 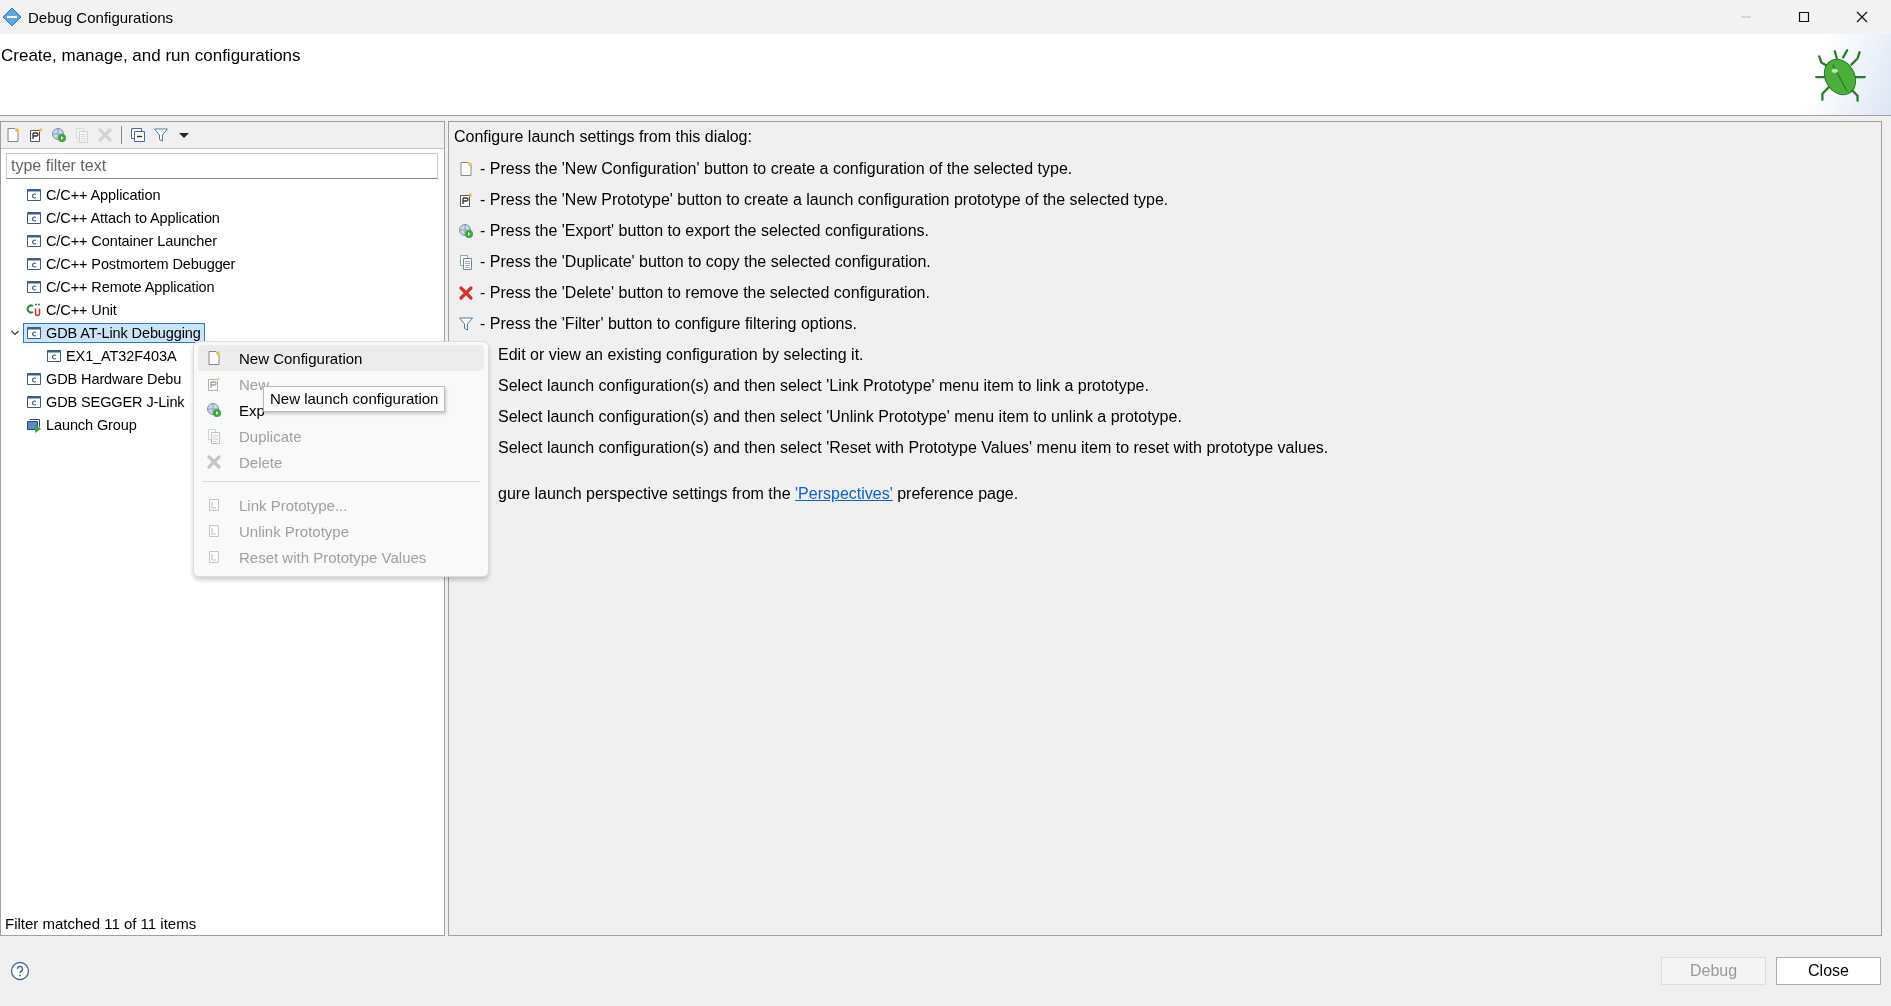 What do you see at coordinates (150, 55) in the screenshot?
I see `dialog-heading: Create, manage, and run configurations` at bounding box center [150, 55].